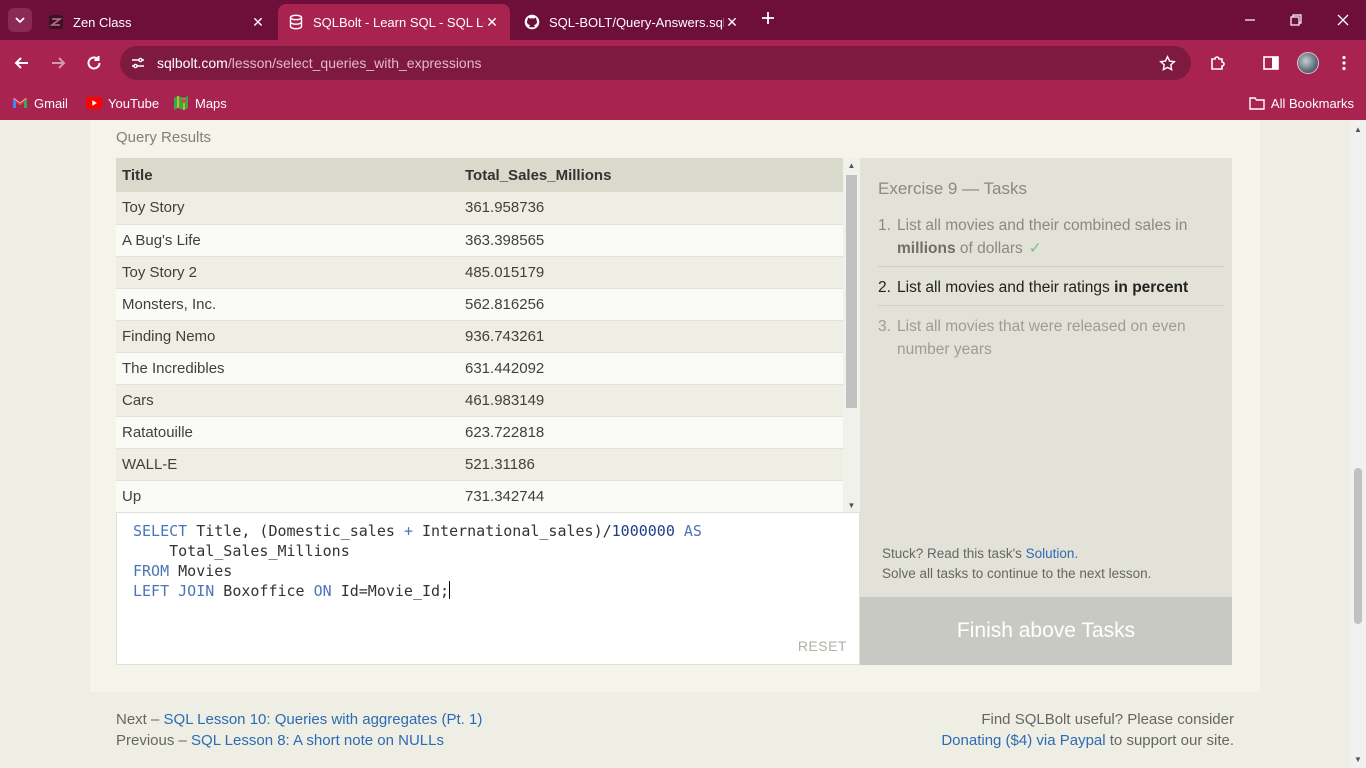 This screenshot has height=768, width=1366. What do you see at coordinates (1301, 103) in the screenshot?
I see `all-bookmarks-button: All Bookmarks` at bounding box center [1301, 103].